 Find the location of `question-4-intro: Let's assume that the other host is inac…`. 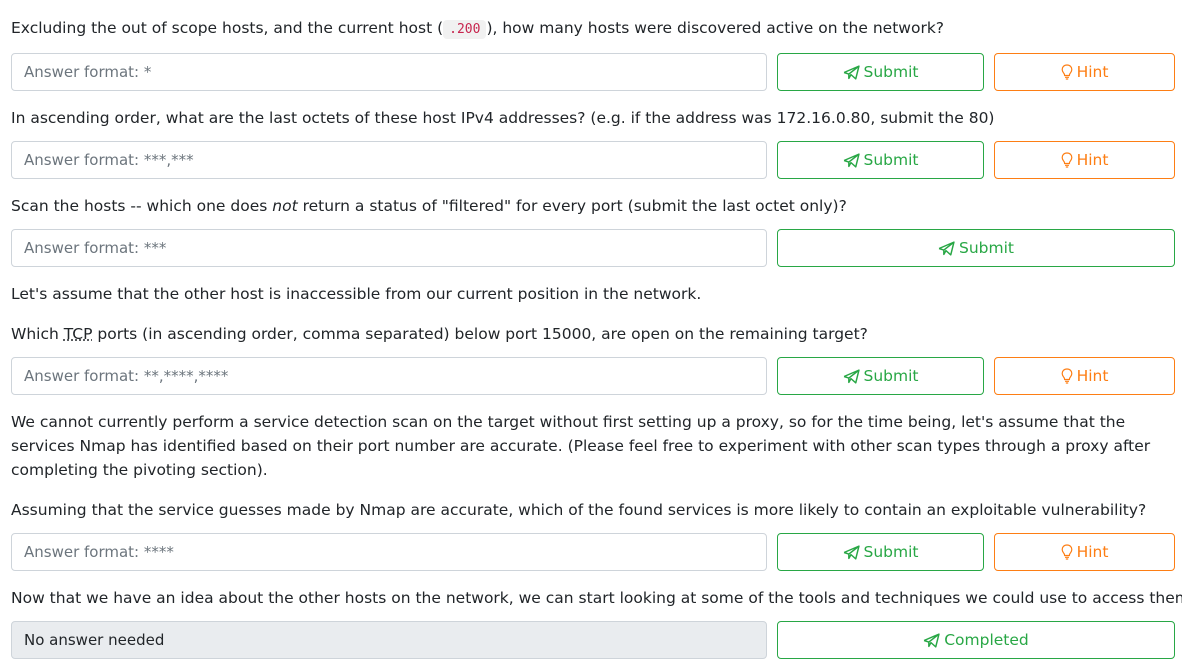

question-4-intro: Let's assume that the other host is inac… is located at coordinates (356, 294).